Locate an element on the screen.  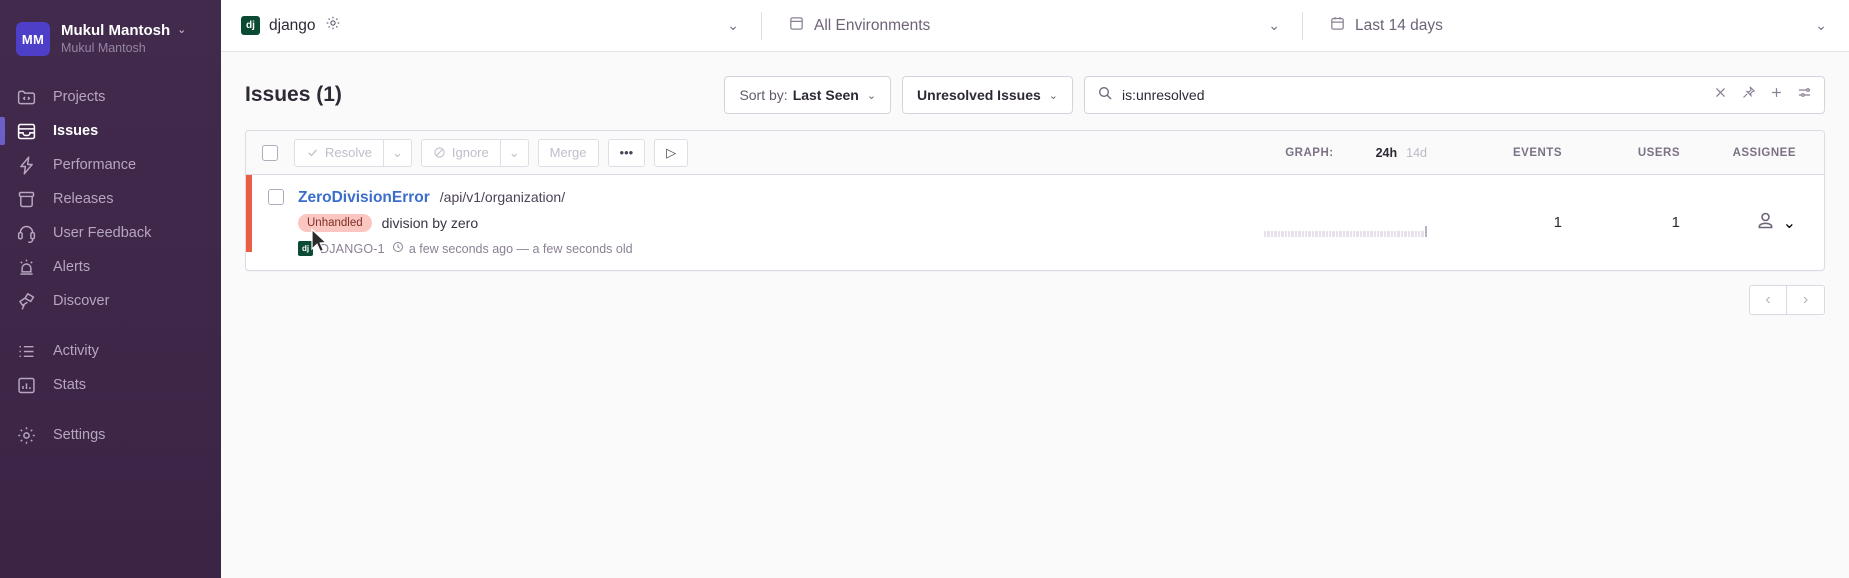
issue-title-link: ZeroDivisionError is located at coordinates (364, 198).